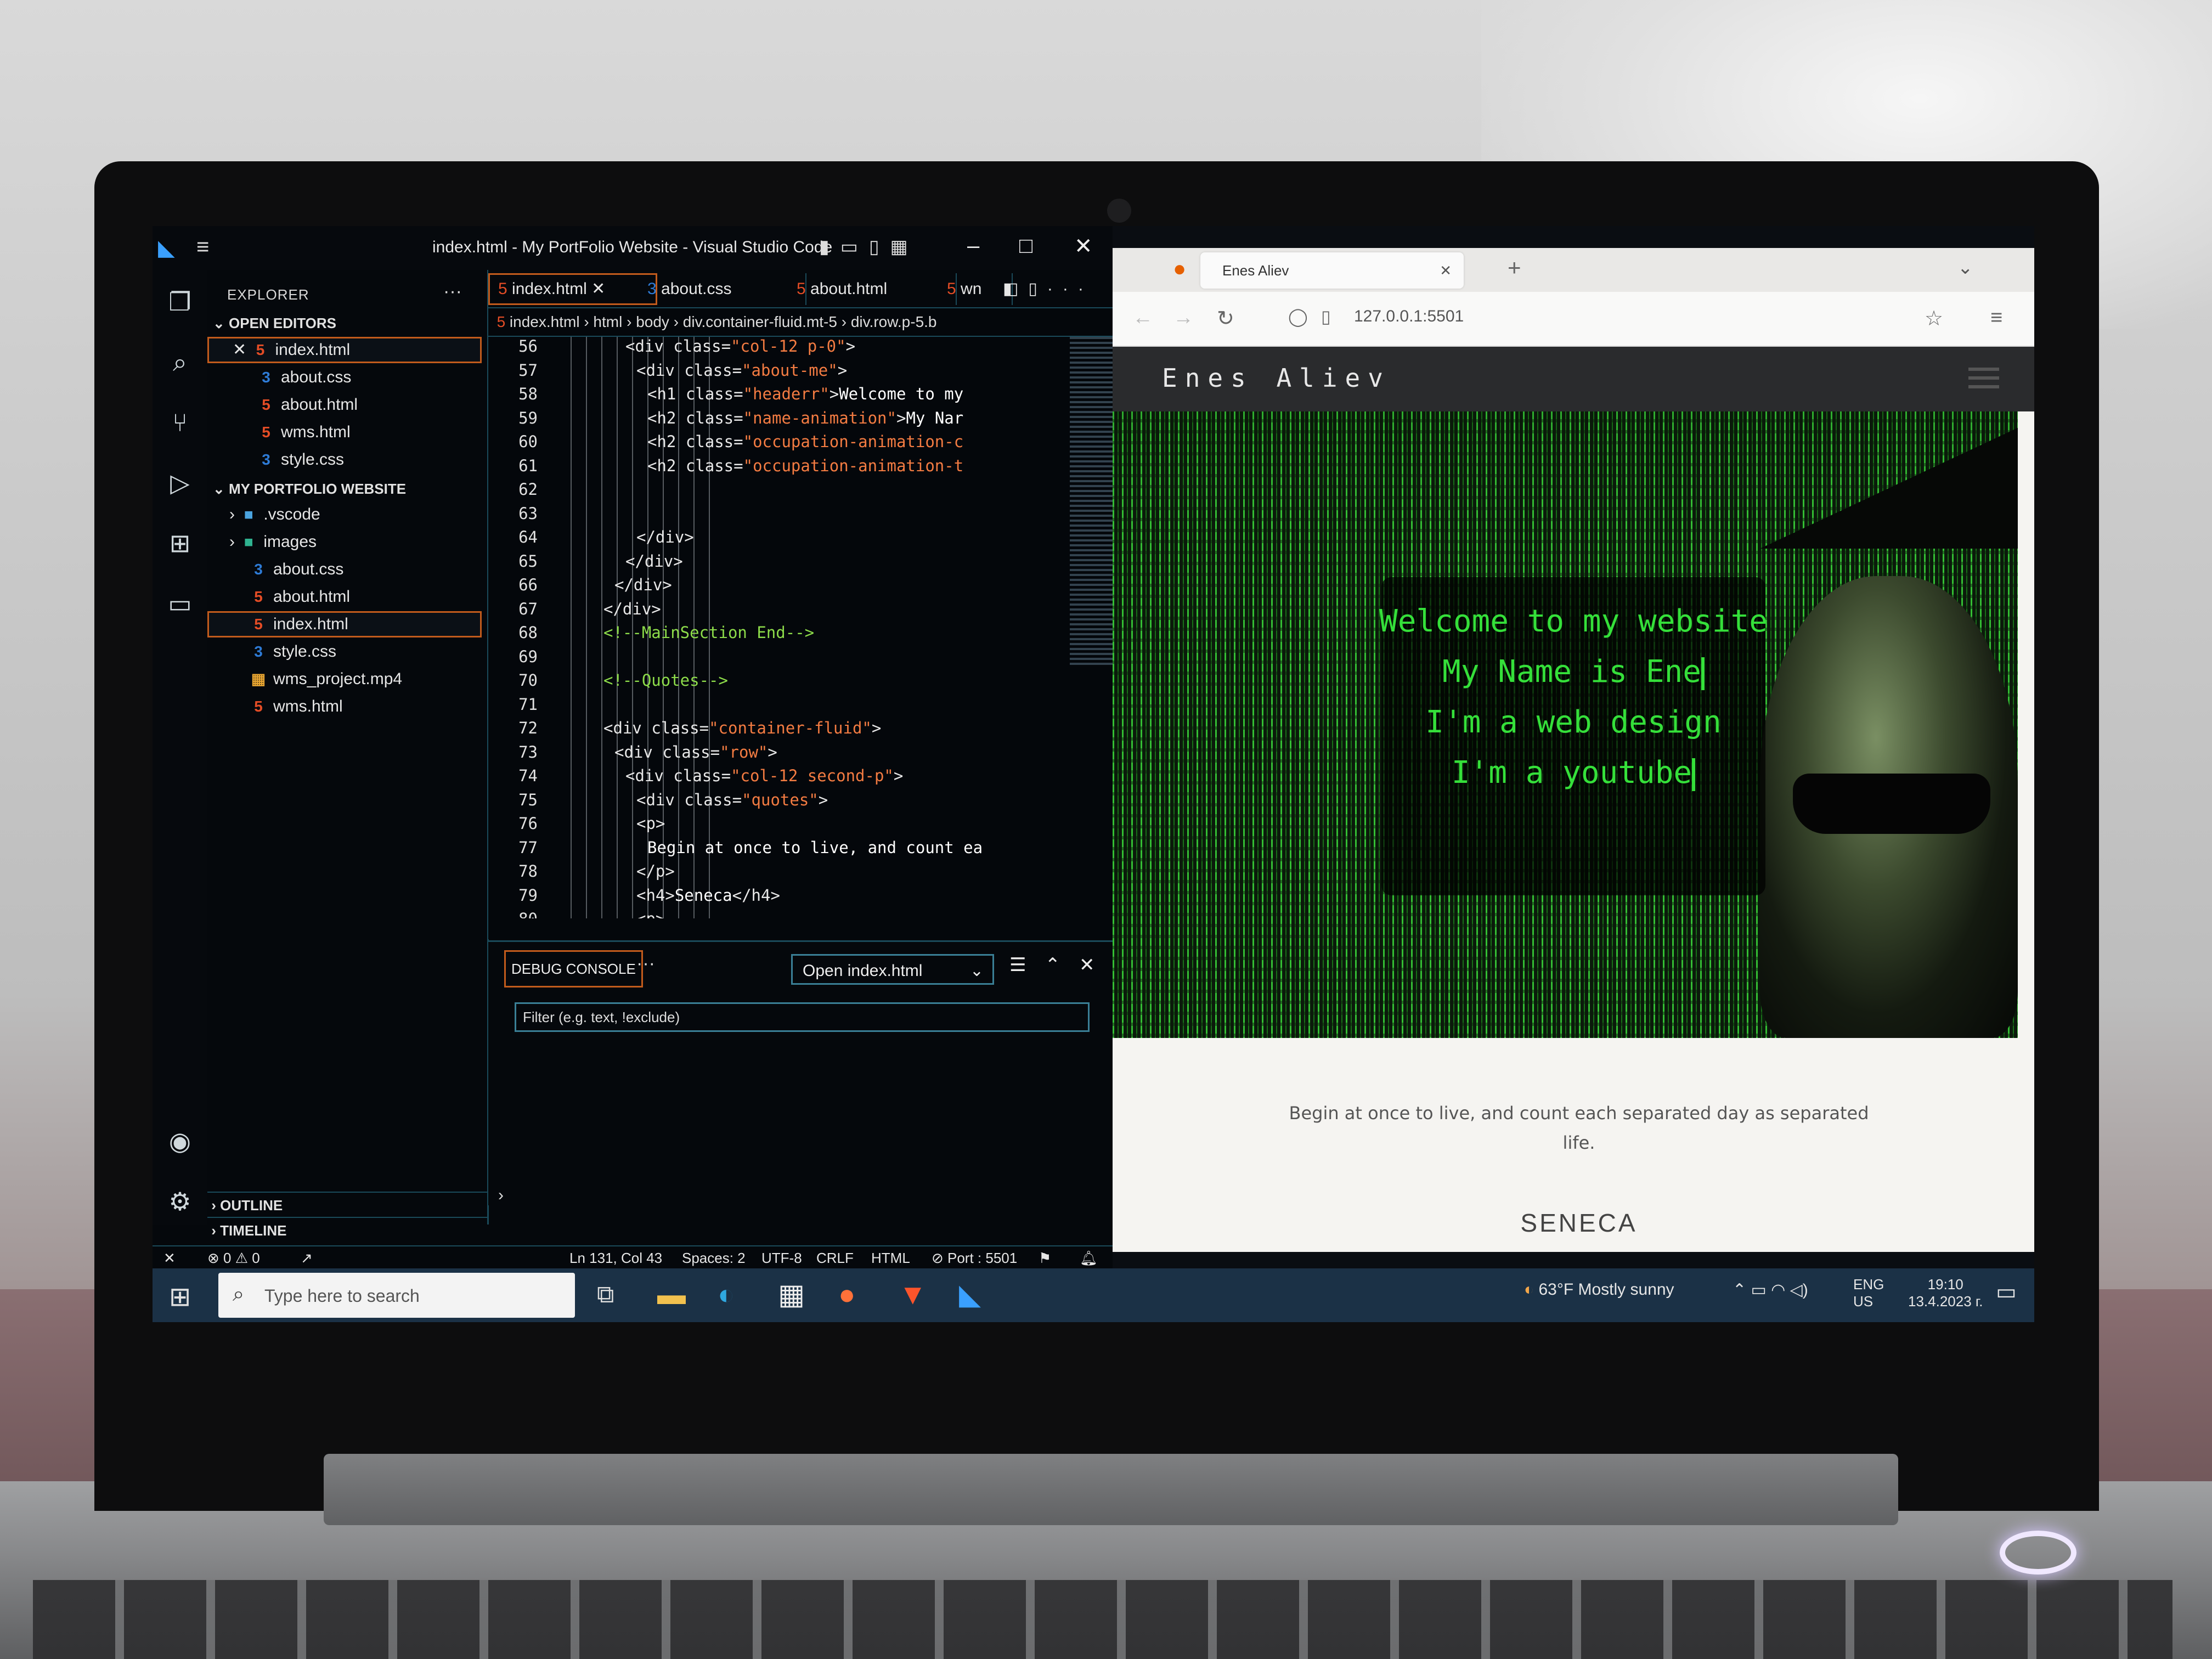 Image resolution: width=2212 pixels, height=1659 pixels. I want to click on tree-folder: › ■ .vscode, so click(344, 514).